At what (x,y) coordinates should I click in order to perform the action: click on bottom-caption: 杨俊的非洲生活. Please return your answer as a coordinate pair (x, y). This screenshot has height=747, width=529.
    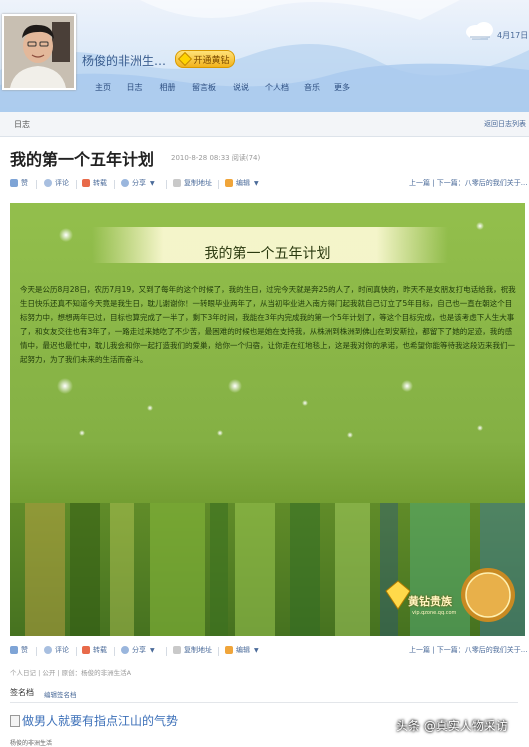
    Looking at the image, I should click on (31, 743).